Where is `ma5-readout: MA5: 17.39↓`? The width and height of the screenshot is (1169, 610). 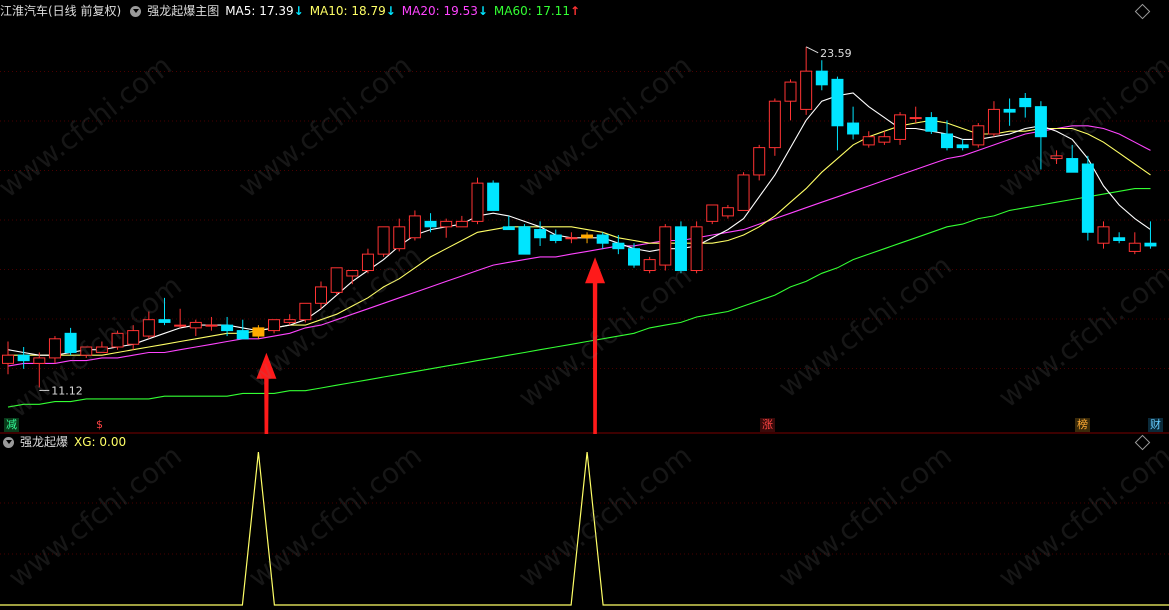
ma5-readout: MA5: 17.39↓ is located at coordinates (264, 11).